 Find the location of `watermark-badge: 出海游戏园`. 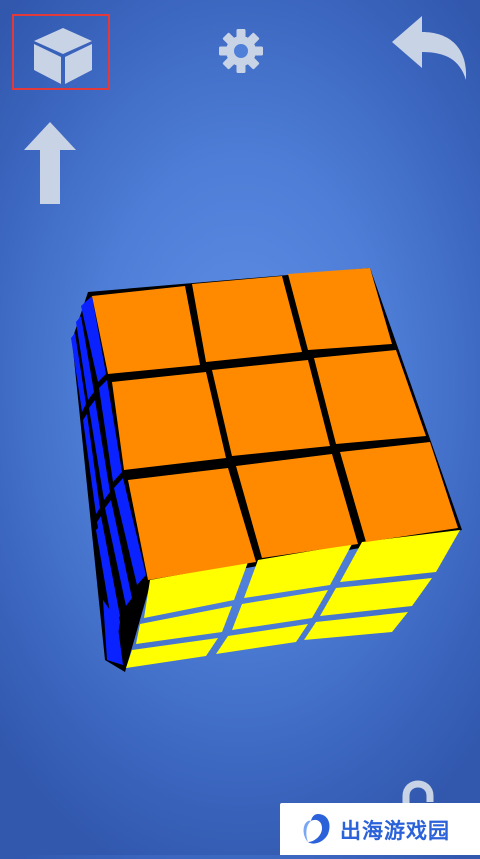

watermark-badge: 出海游戏园 is located at coordinates (380, 829).